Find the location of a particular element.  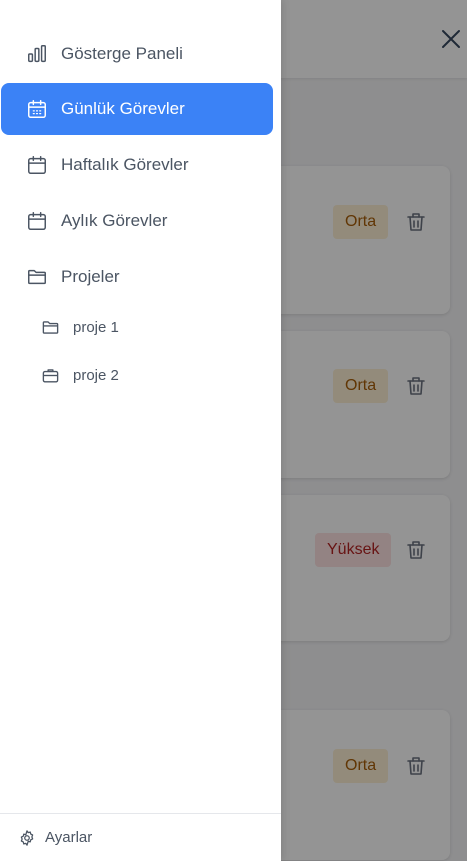

close-drawer-button is located at coordinates (451, 39).